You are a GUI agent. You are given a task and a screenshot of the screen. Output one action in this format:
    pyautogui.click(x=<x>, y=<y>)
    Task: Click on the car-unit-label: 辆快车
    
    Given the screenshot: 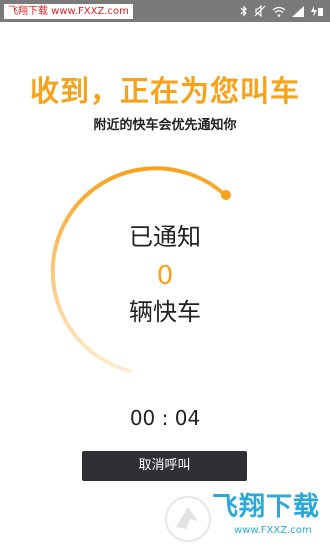 What is the action you would take?
    pyautogui.click(x=165, y=312)
    